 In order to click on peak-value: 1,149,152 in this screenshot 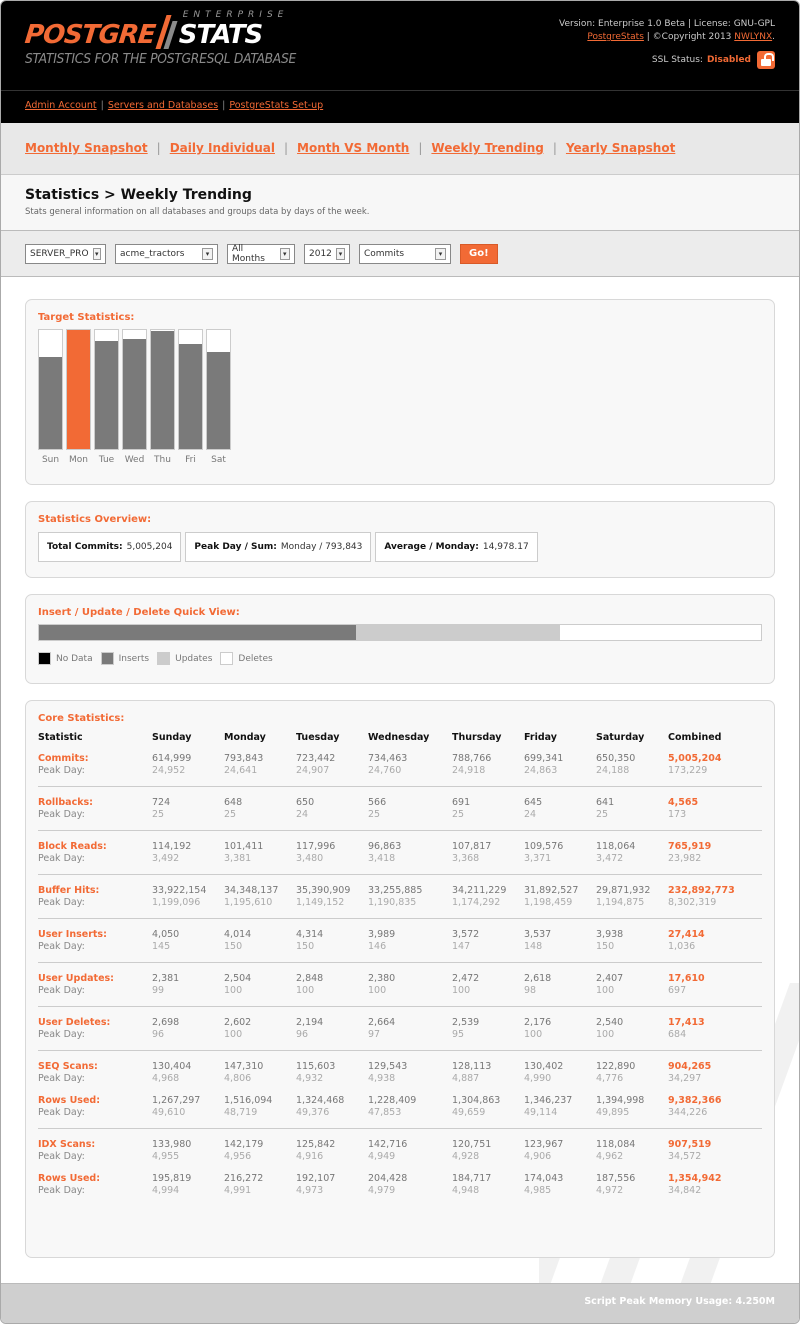, I will do `click(320, 902)`.